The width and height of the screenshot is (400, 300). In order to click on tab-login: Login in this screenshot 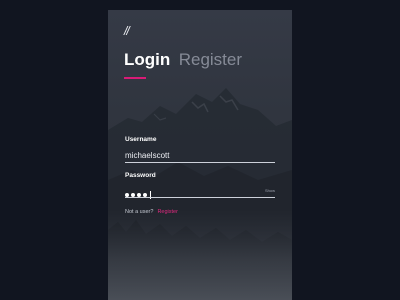, I will do `click(147, 60)`.